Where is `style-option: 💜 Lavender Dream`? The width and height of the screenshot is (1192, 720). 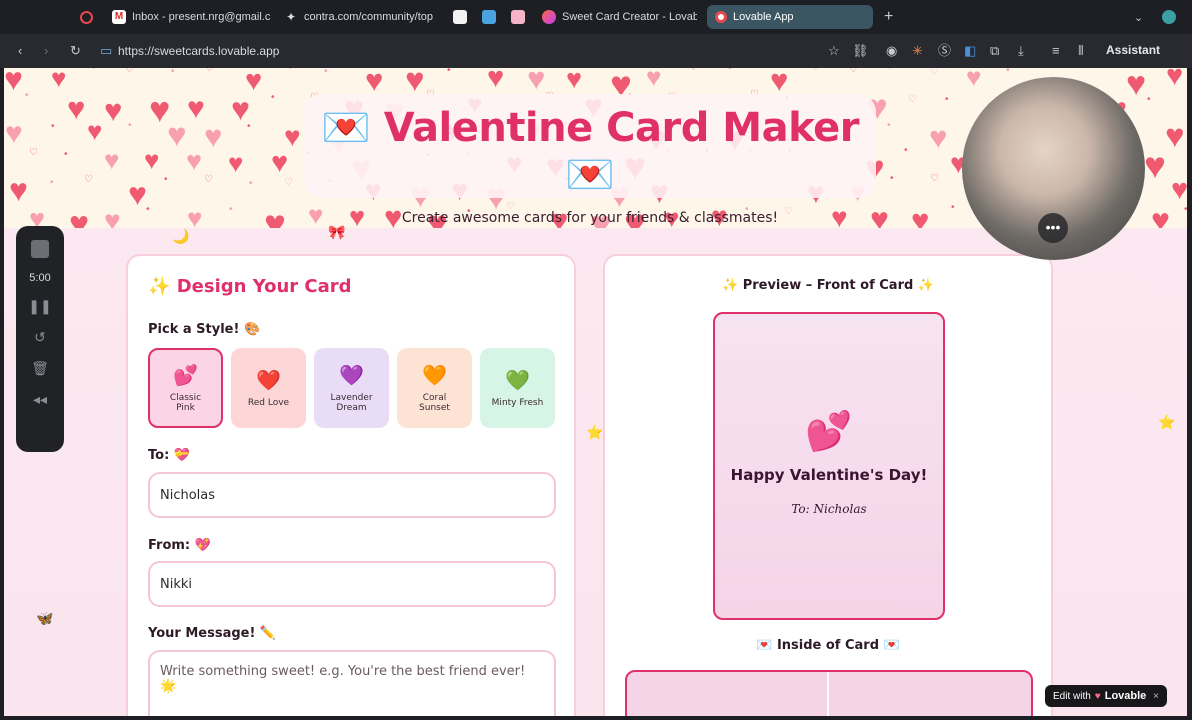 style-option: 💜 Lavender Dream is located at coordinates (351, 388).